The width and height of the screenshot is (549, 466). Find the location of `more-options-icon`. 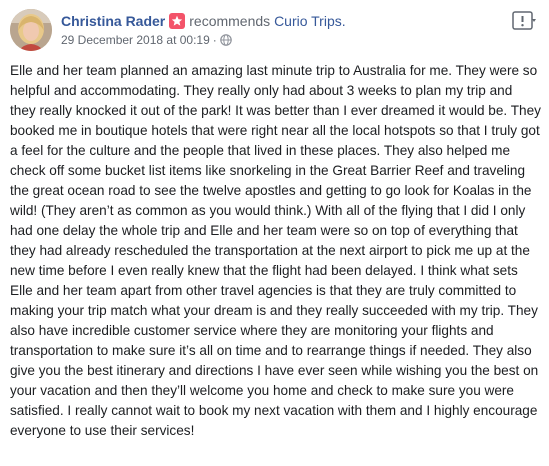

more-options-icon is located at coordinates (525, 22).